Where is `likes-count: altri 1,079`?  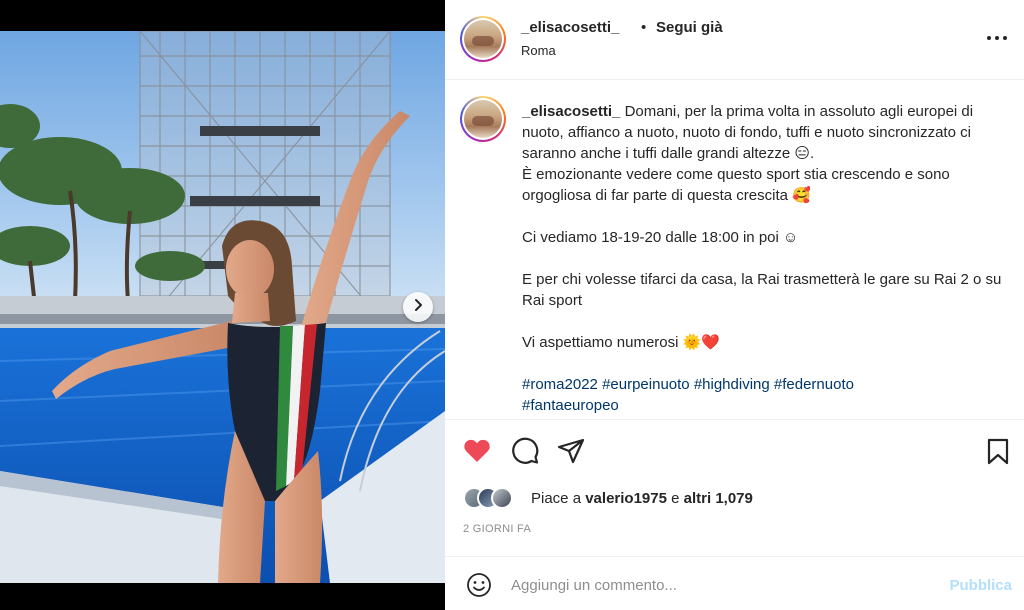
likes-count: altri 1,079 is located at coordinates (718, 498).